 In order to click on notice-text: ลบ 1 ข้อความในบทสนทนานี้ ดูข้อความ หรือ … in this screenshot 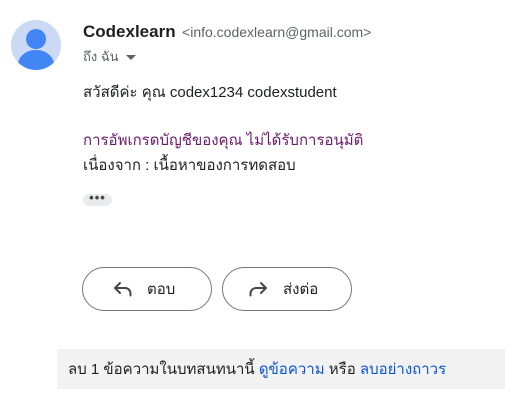, I will do `click(257, 369)`.